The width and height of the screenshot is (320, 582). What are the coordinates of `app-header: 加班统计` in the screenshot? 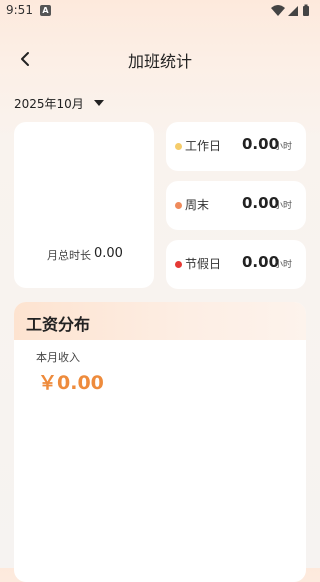 It's located at (160, 58).